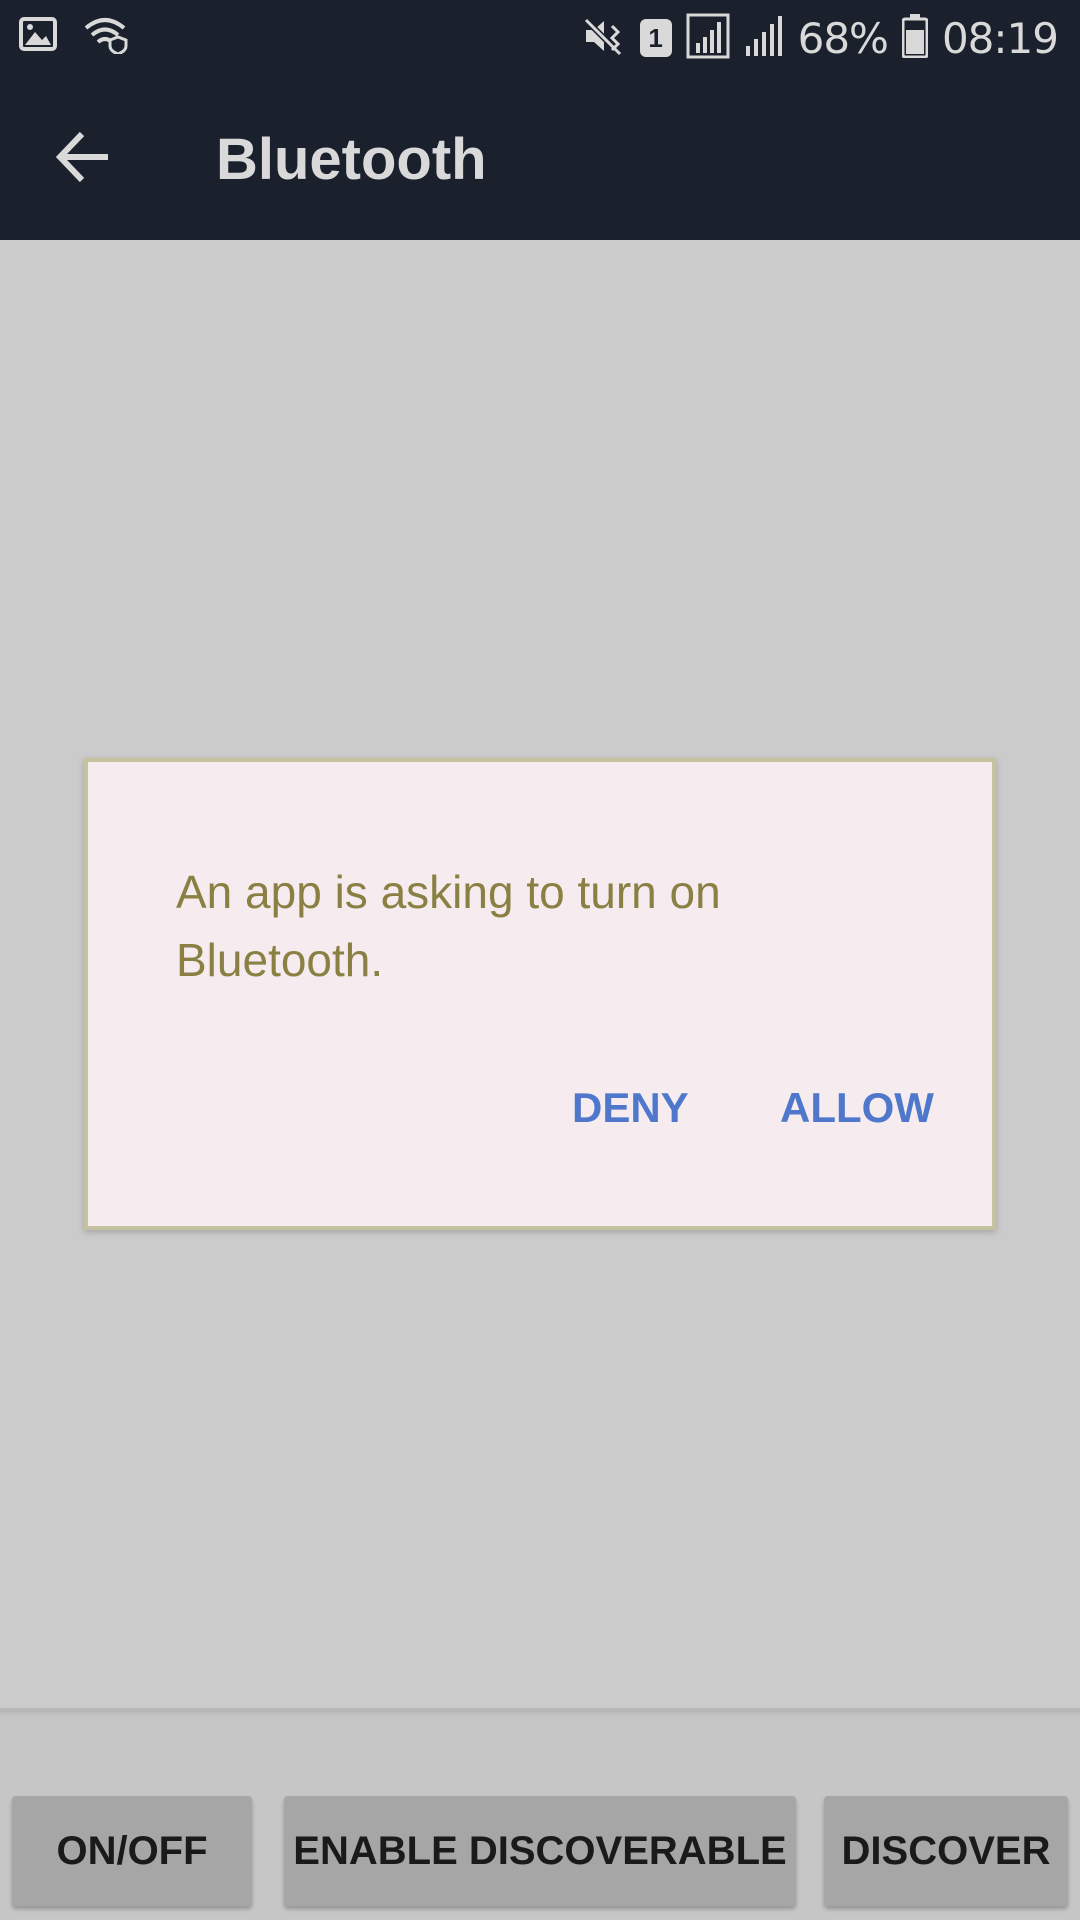 Image resolution: width=1080 pixels, height=1920 pixels. Describe the element at coordinates (38, 36) in the screenshot. I see `image-icon` at that location.